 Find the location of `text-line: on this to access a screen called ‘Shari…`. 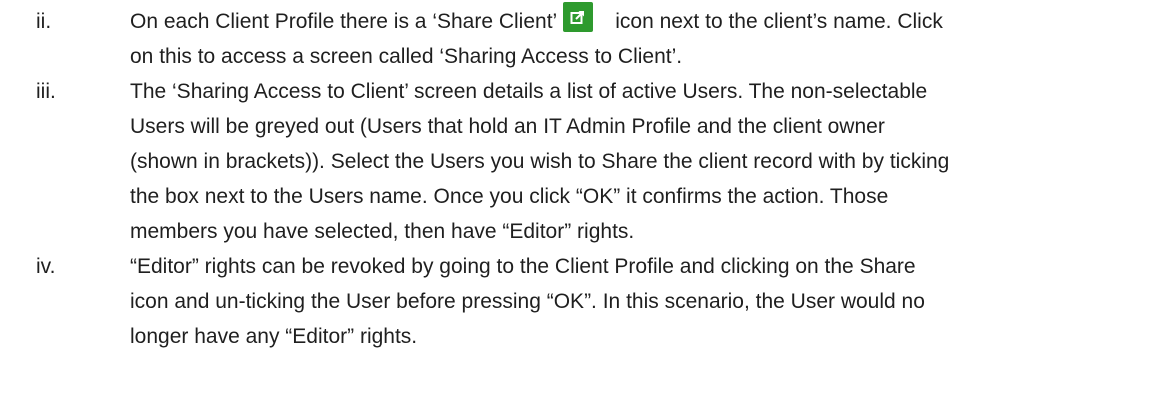

text-line: on this to access a screen called ‘Shari… is located at coordinates (406, 56).